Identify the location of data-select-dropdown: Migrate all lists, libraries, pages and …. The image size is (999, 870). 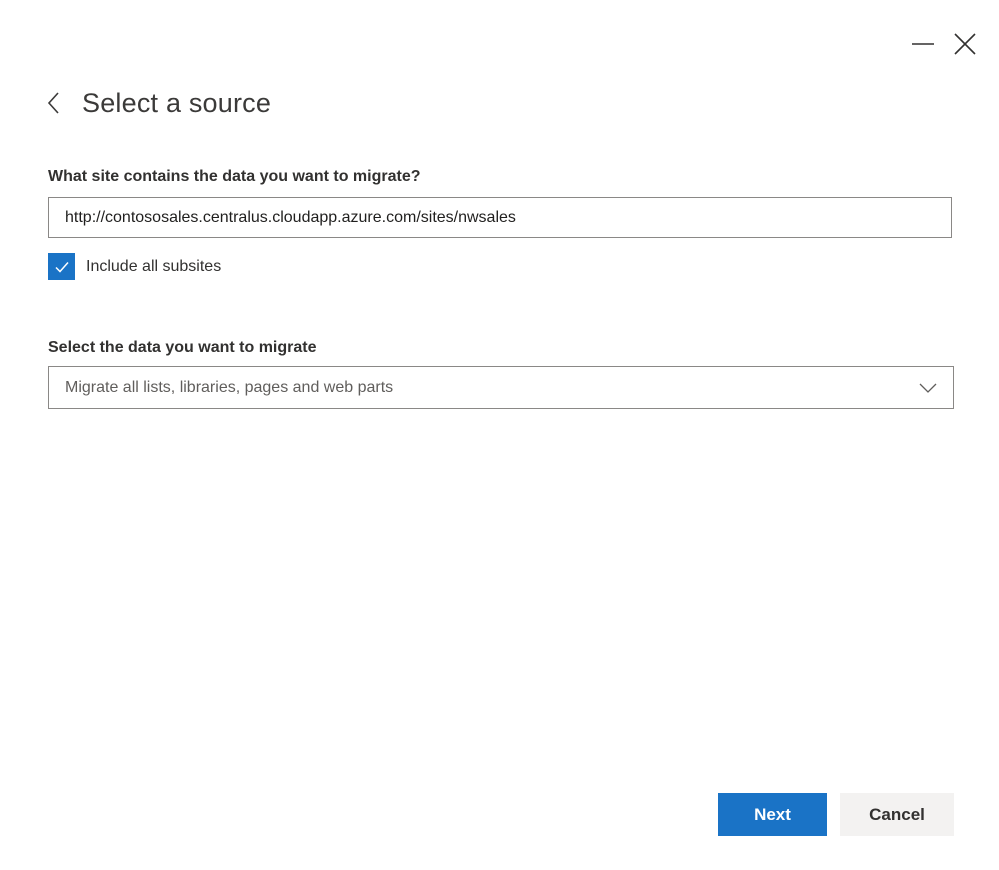
(501, 387).